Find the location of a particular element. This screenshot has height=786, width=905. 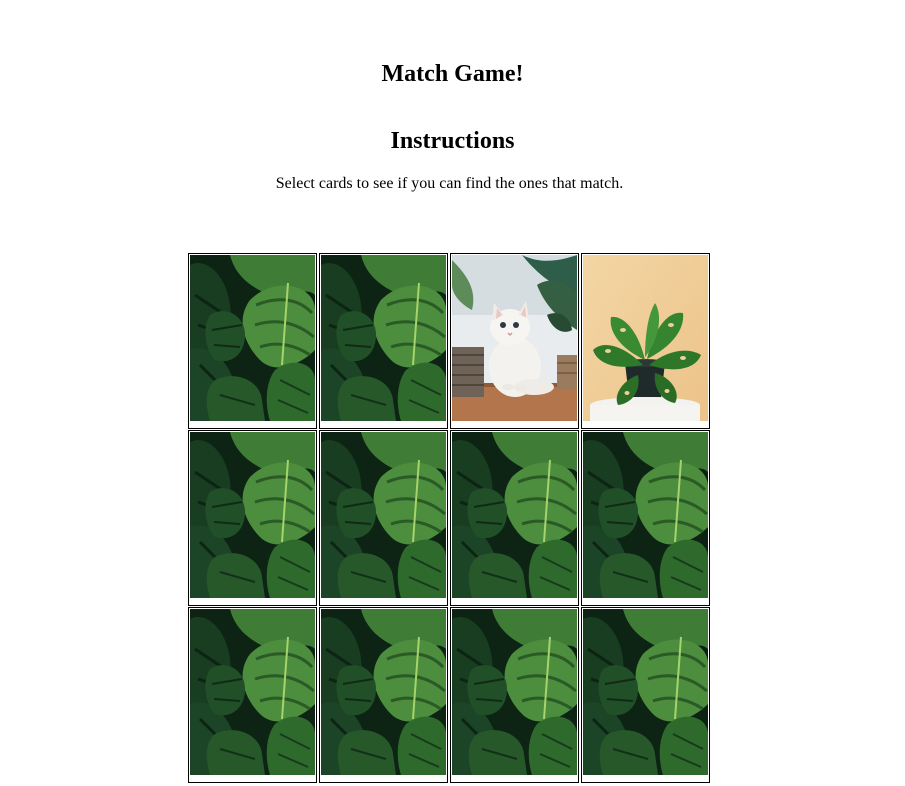

card-9-face-down is located at coordinates (252, 695).